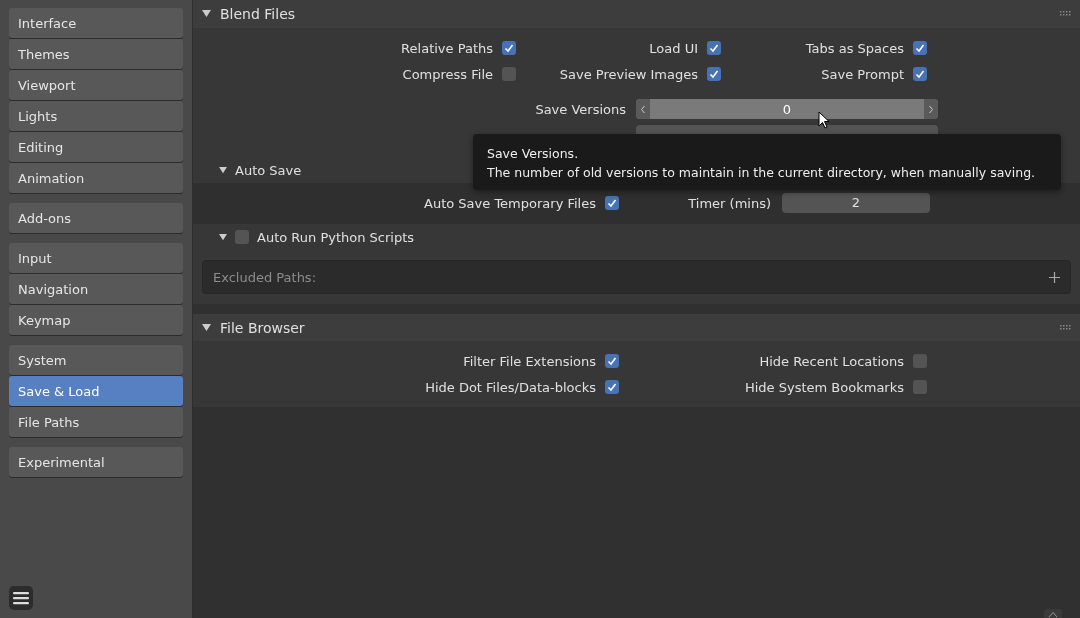  Describe the element at coordinates (729, 203) in the screenshot. I see `field-label: Timer (mins)` at that location.